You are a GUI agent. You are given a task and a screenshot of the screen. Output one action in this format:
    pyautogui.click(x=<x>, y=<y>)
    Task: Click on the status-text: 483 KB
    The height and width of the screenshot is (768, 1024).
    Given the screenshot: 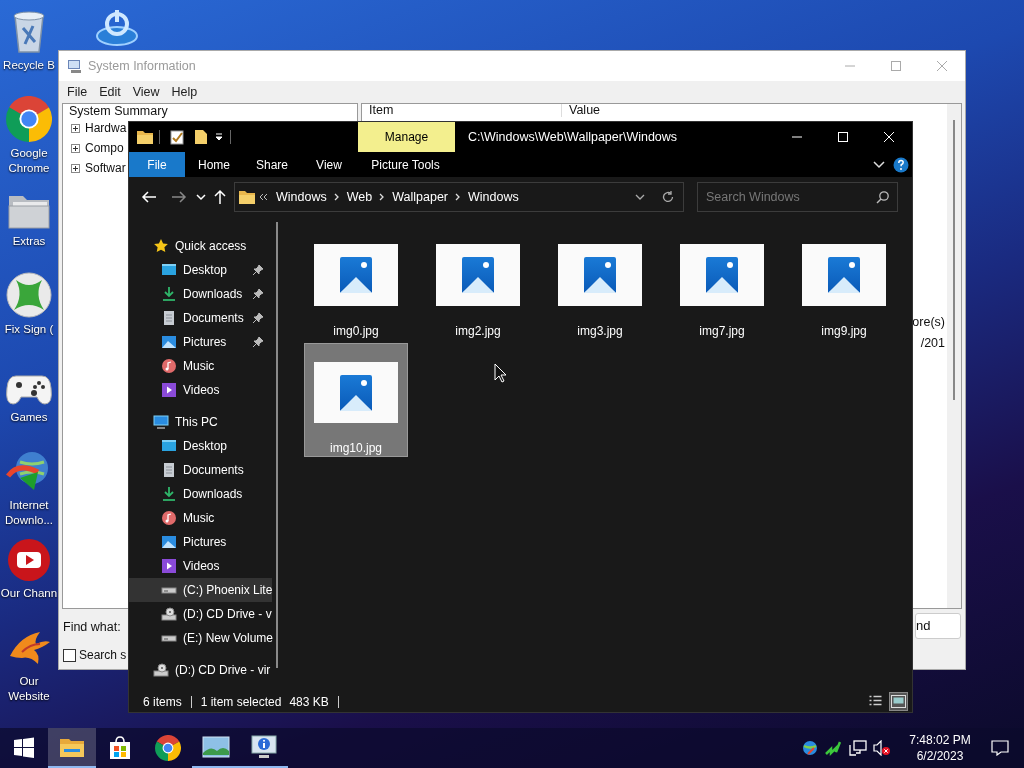 What is the action you would take?
    pyautogui.click(x=309, y=702)
    